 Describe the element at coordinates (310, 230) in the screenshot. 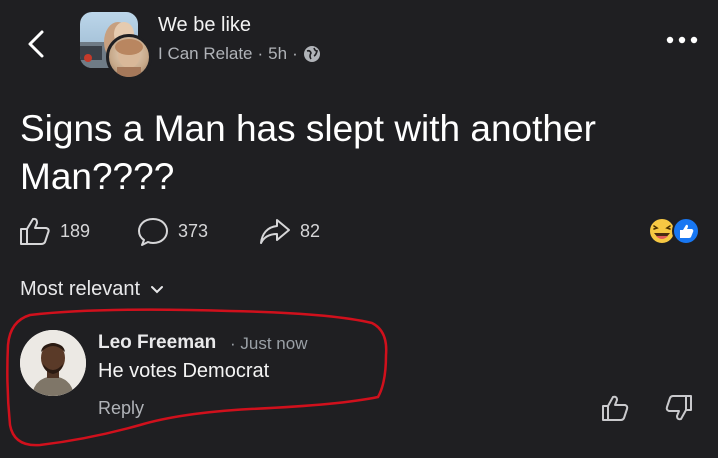

I see `share-count: 82` at that location.